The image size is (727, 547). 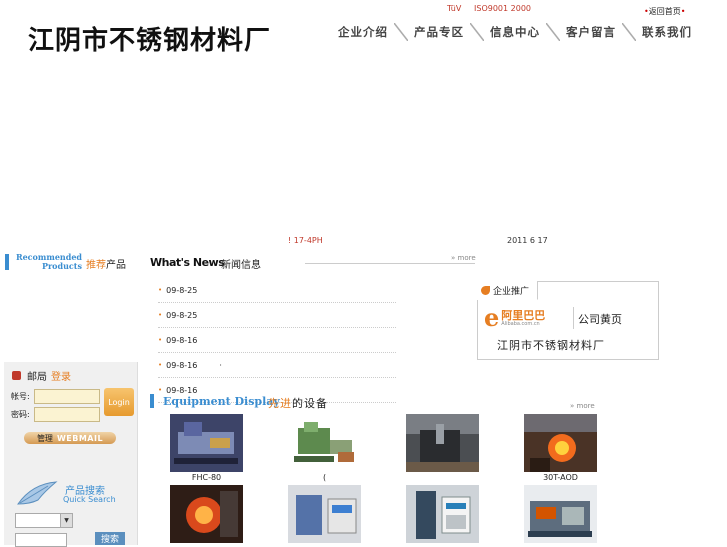 I want to click on category-select: ▼, so click(x=44, y=520).